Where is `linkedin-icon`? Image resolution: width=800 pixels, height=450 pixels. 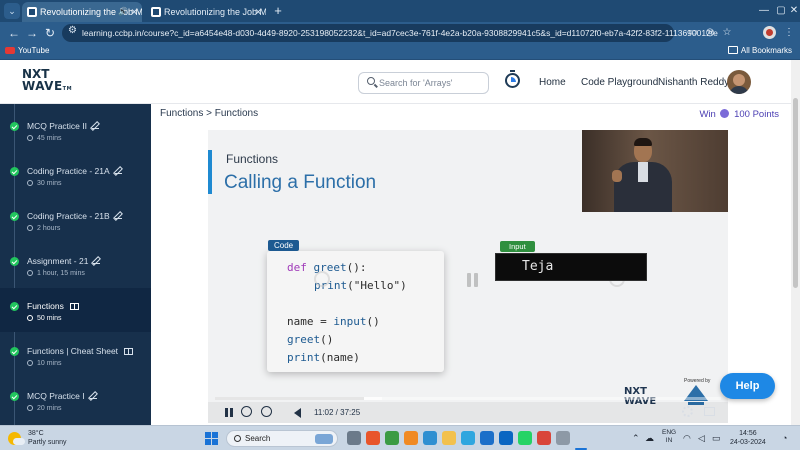 linkedin-icon is located at coordinates (506, 438).